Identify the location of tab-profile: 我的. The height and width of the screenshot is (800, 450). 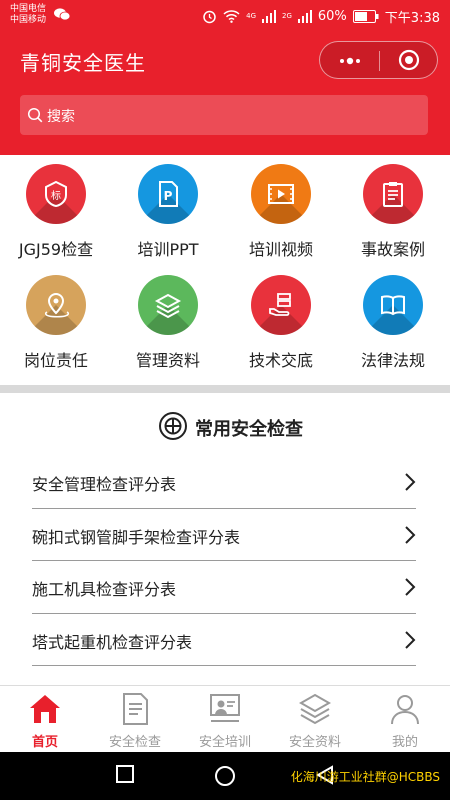
(405, 719).